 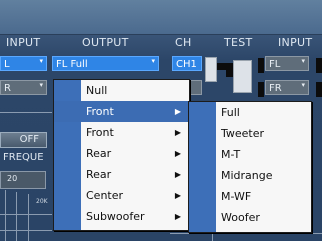 I want to click on input-left-header: INPUT, so click(x=23, y=42).